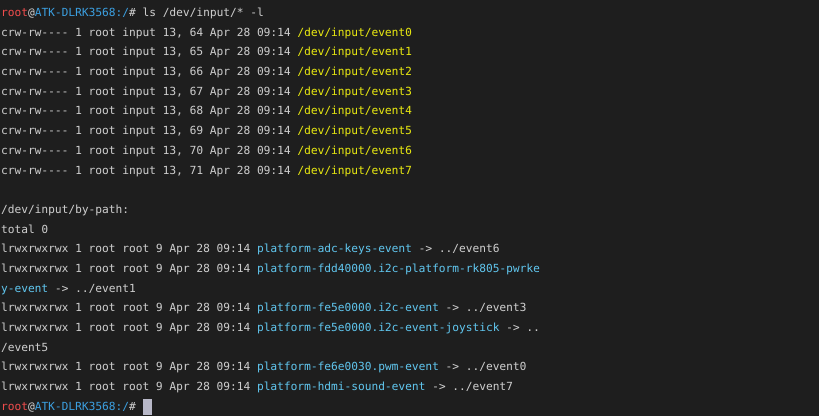 The image size is (819, 416). What do you see at coordinates (354, 111) in the screenshot?
I see `device-path: /dev/input/event4` at bounding box center [354, 111].